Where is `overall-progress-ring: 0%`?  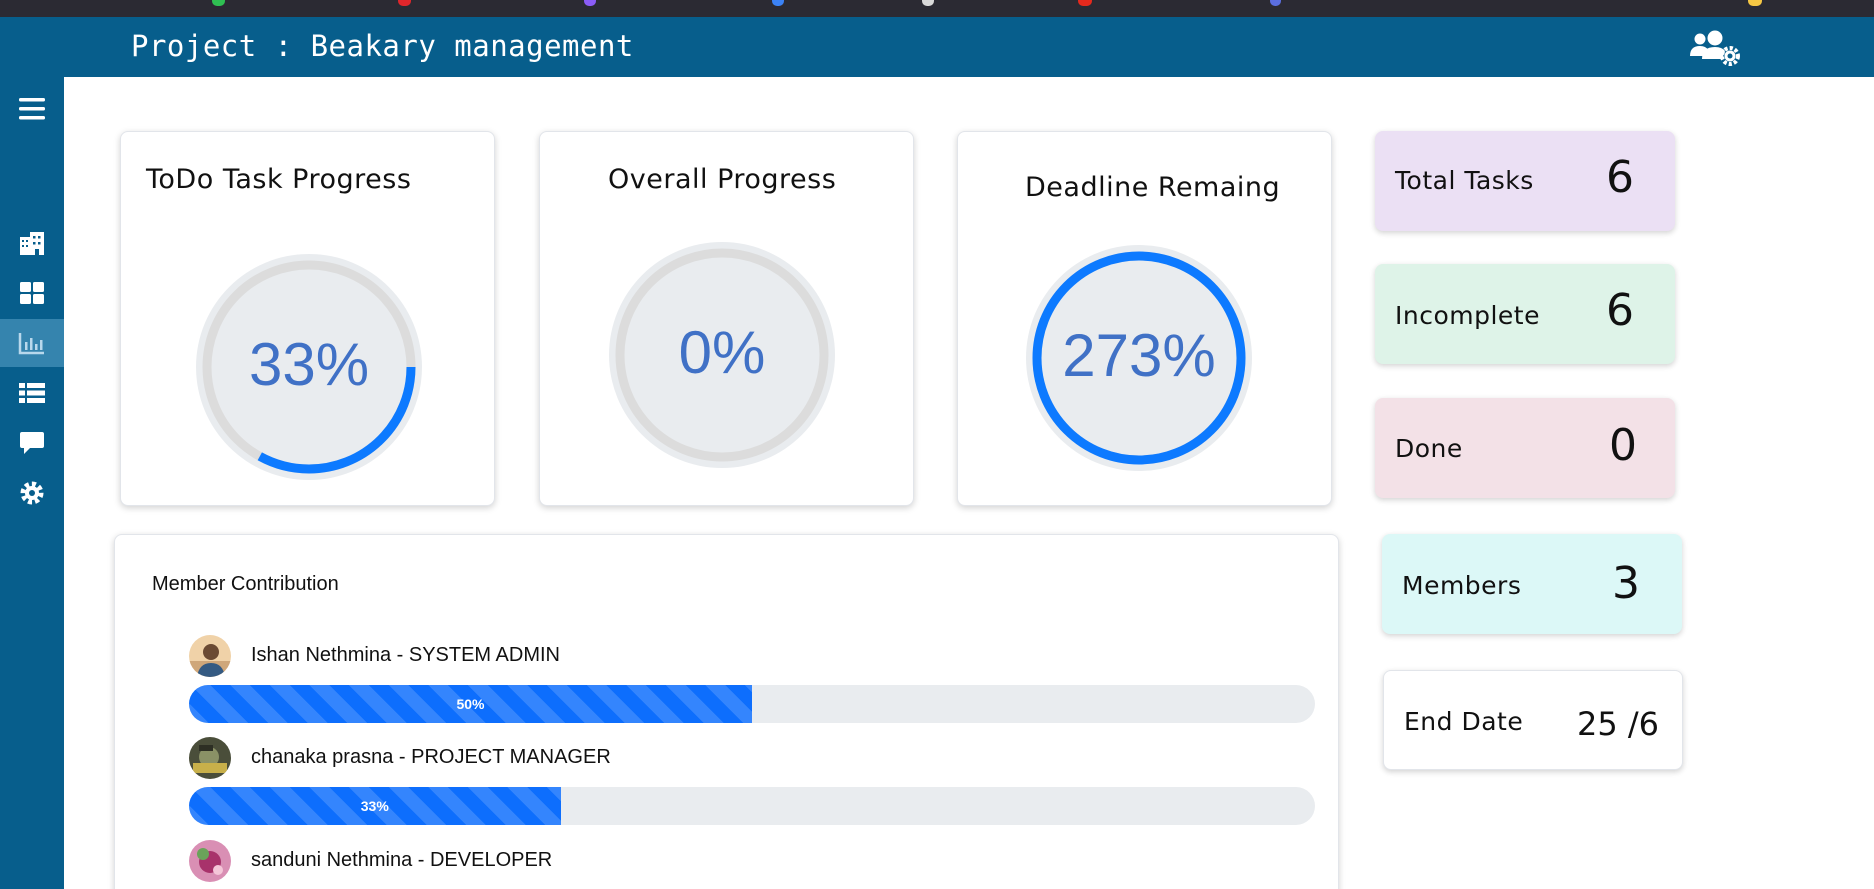 overall-progress-ring: 0% is located at coordinates (722, 355).